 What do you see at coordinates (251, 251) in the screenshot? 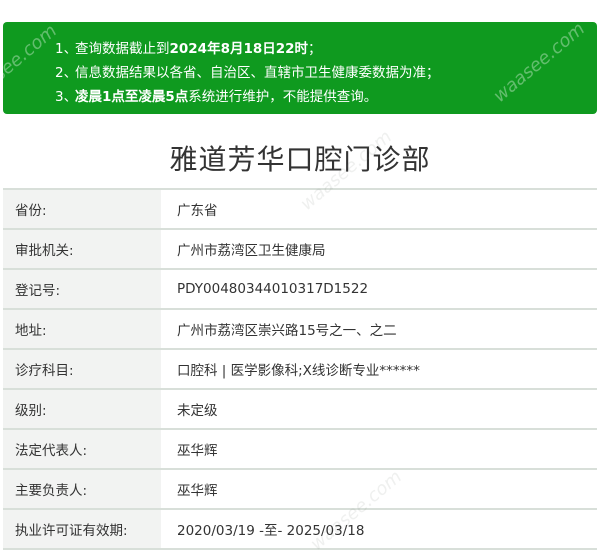
I see `row-value: 广州市荔湾区卫生健康局` at bounding box center [251, 251].